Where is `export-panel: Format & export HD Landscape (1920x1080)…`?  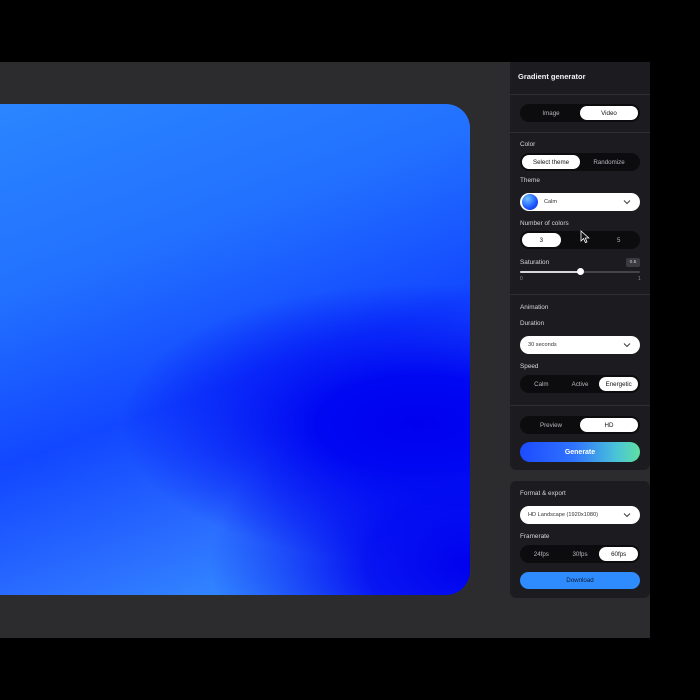
export-panel: Format & export HD Landscape (1920x1080)… is located at coordinates (580, 539).